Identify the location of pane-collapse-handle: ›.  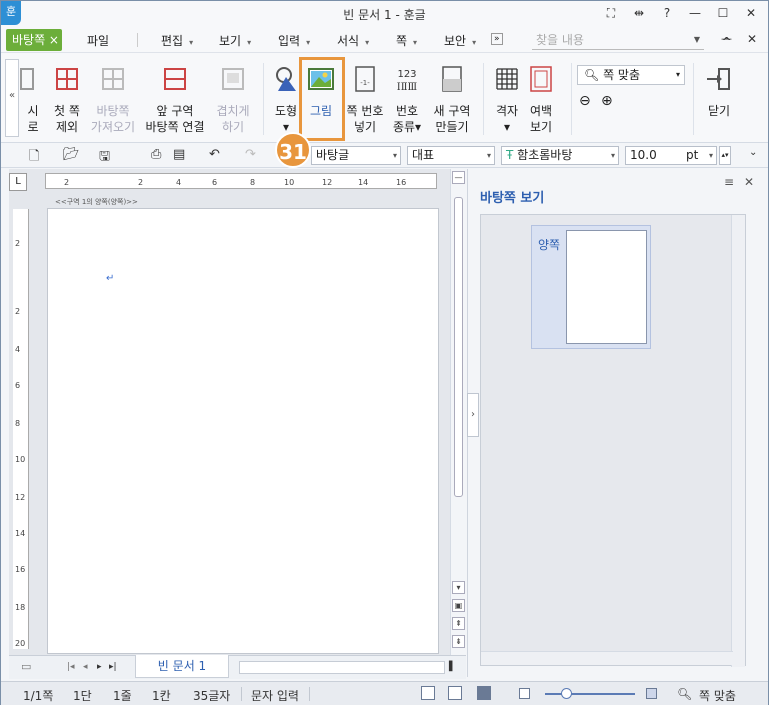
(473, 415).